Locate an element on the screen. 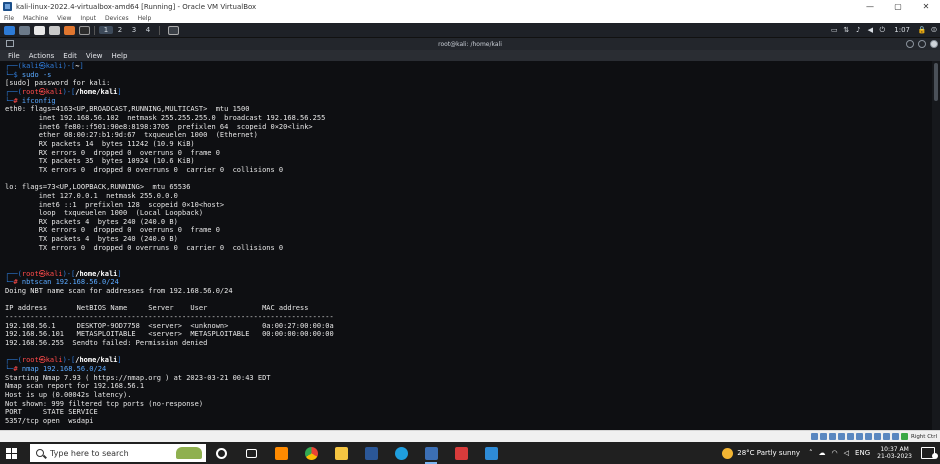 This screenshot has width=940, height=464. audio-icon is located at coordinates (832, 436).